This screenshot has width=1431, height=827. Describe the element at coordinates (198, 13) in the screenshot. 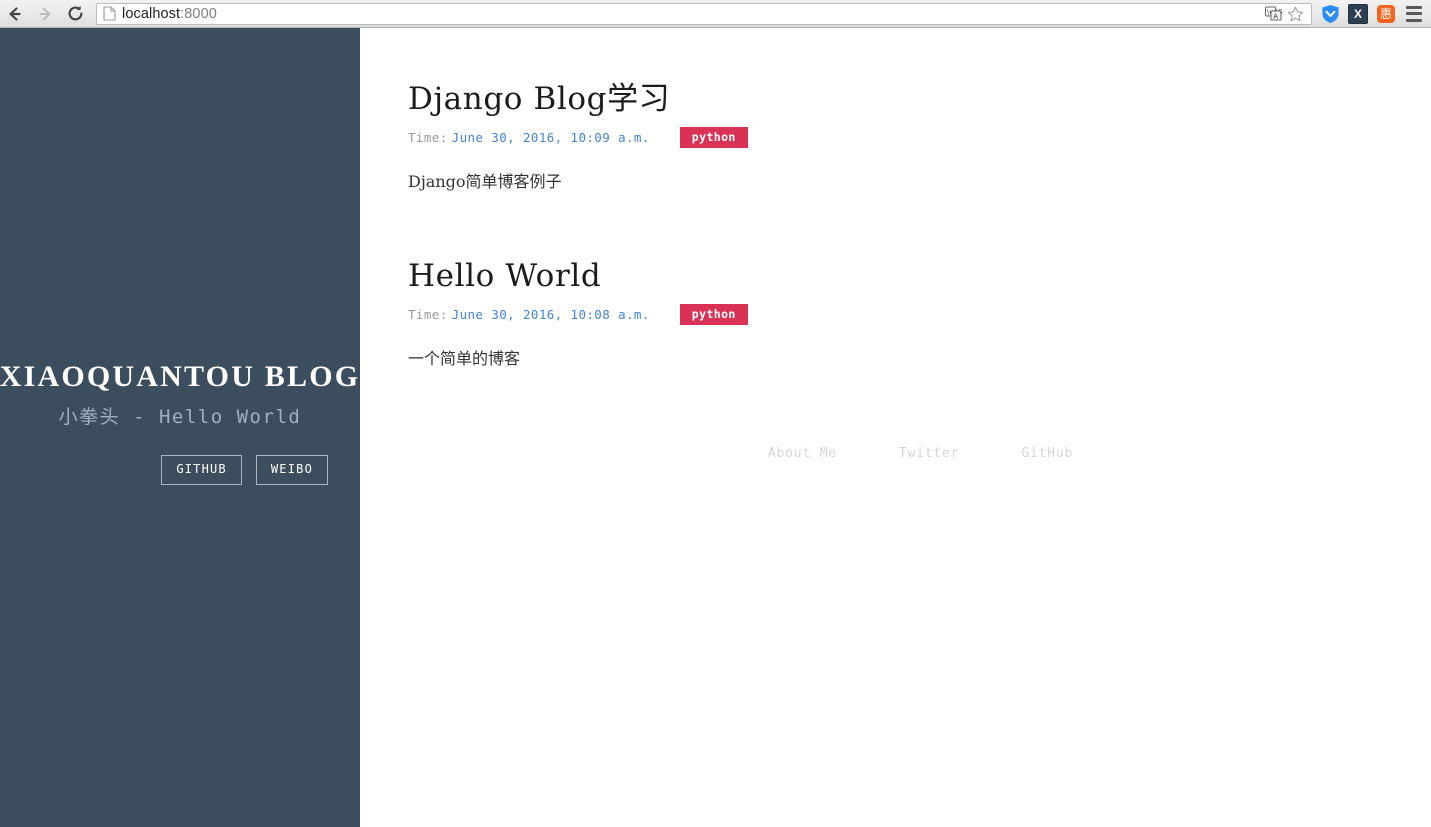

I see `url-port: :8000` at that location.